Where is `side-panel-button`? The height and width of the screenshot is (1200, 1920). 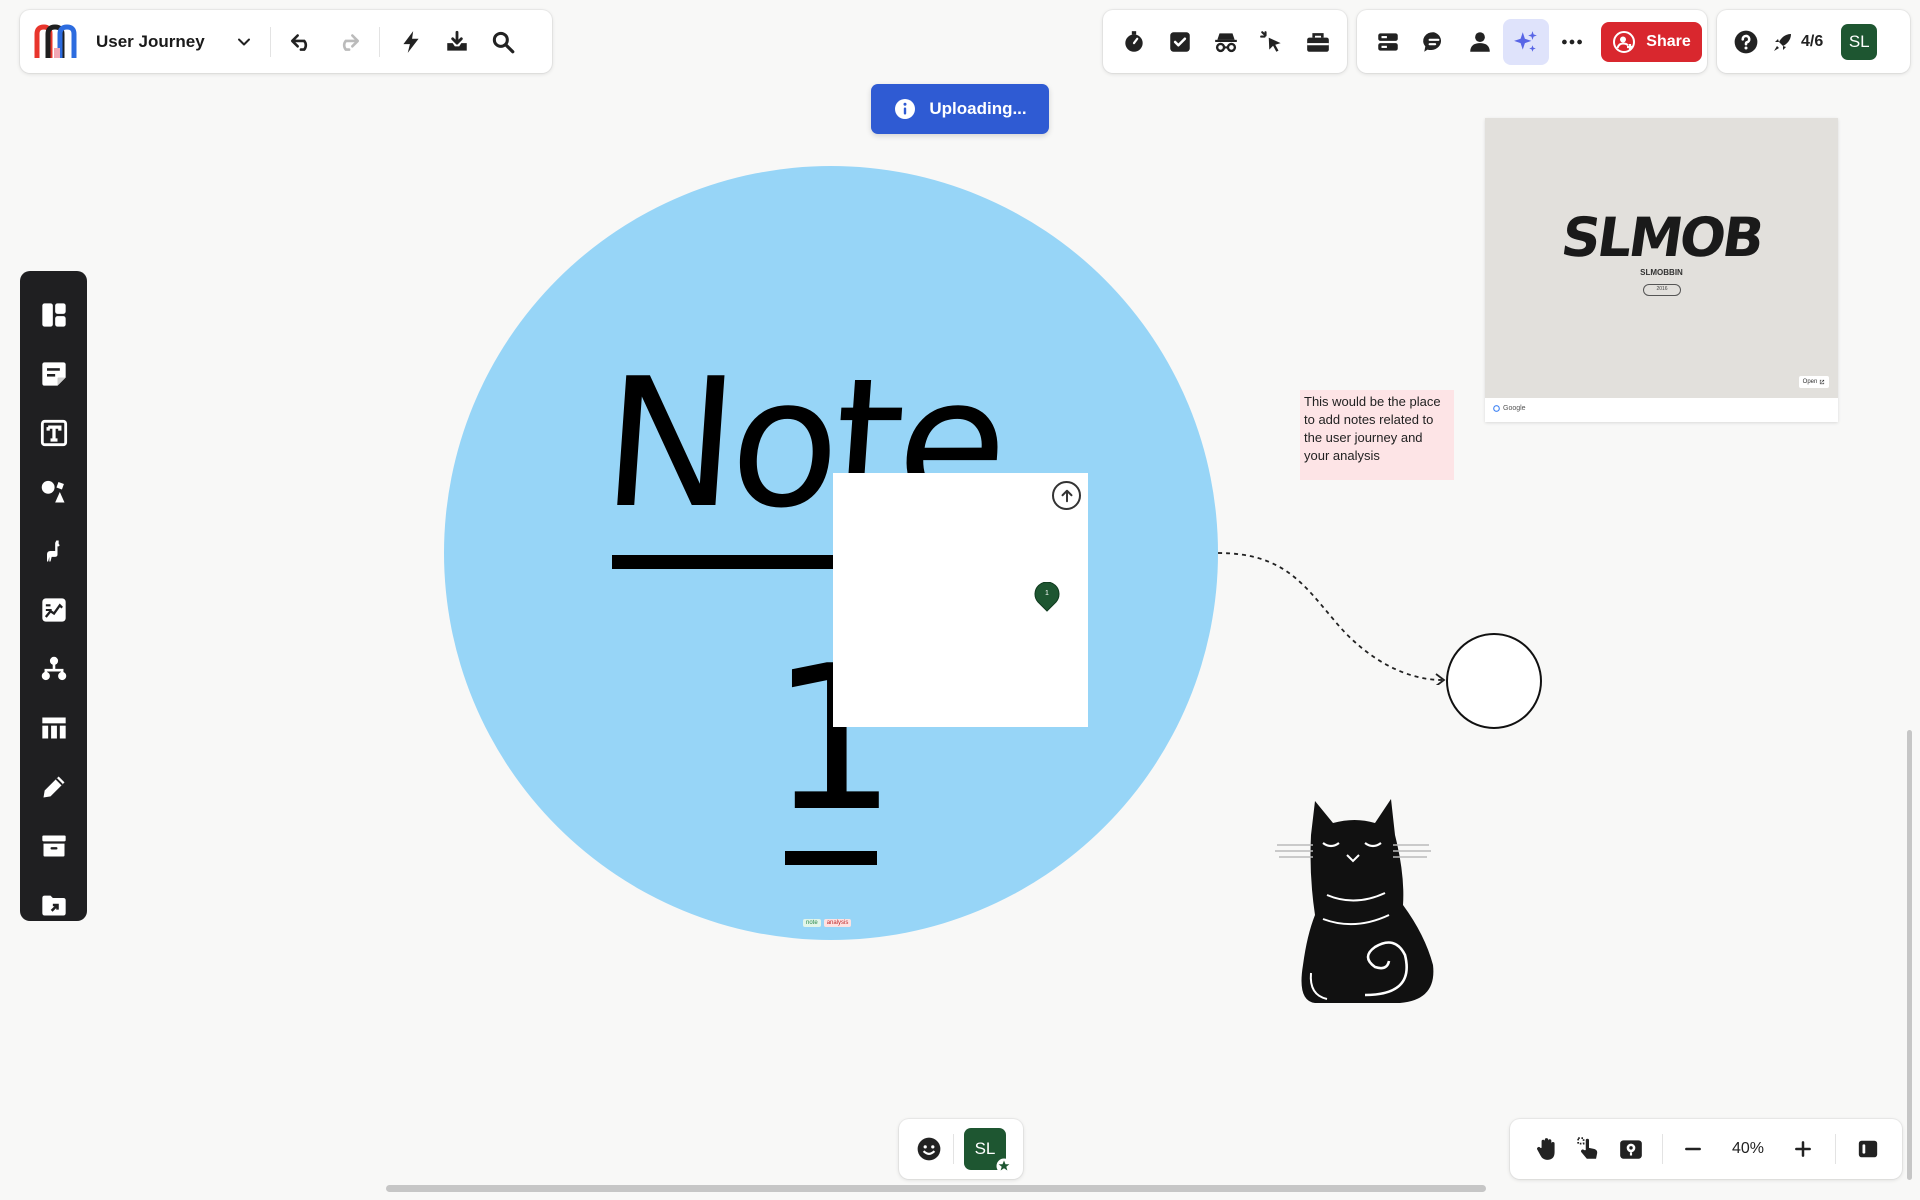 side-panel-button is located at coordinates (1868, 1149).